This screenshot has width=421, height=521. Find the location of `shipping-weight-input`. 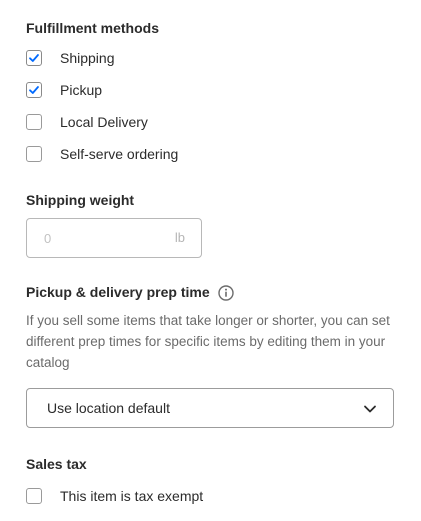

shipping-weight-input is located at coordinates (97, 238).